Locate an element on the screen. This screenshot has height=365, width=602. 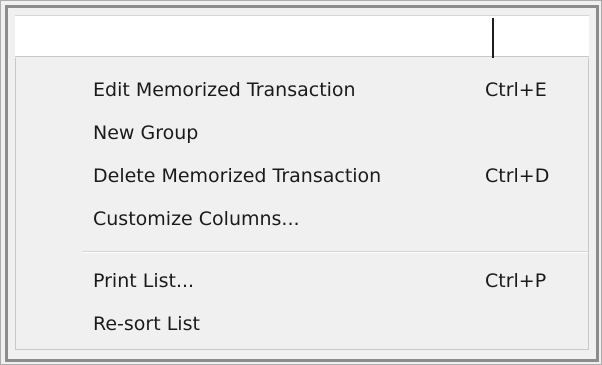
menu-item-shortcut: Ctrl+E is located at coordinates (516, 90).